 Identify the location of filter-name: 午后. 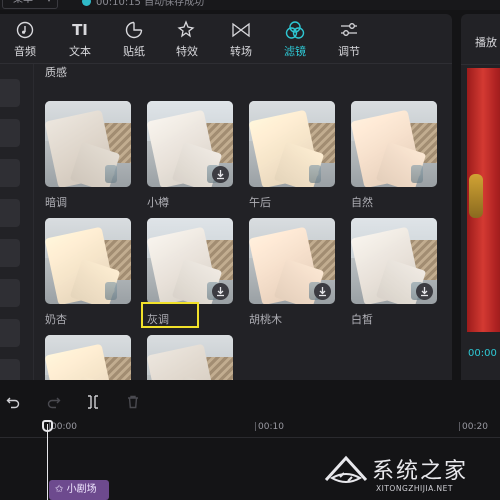
(260, 202).